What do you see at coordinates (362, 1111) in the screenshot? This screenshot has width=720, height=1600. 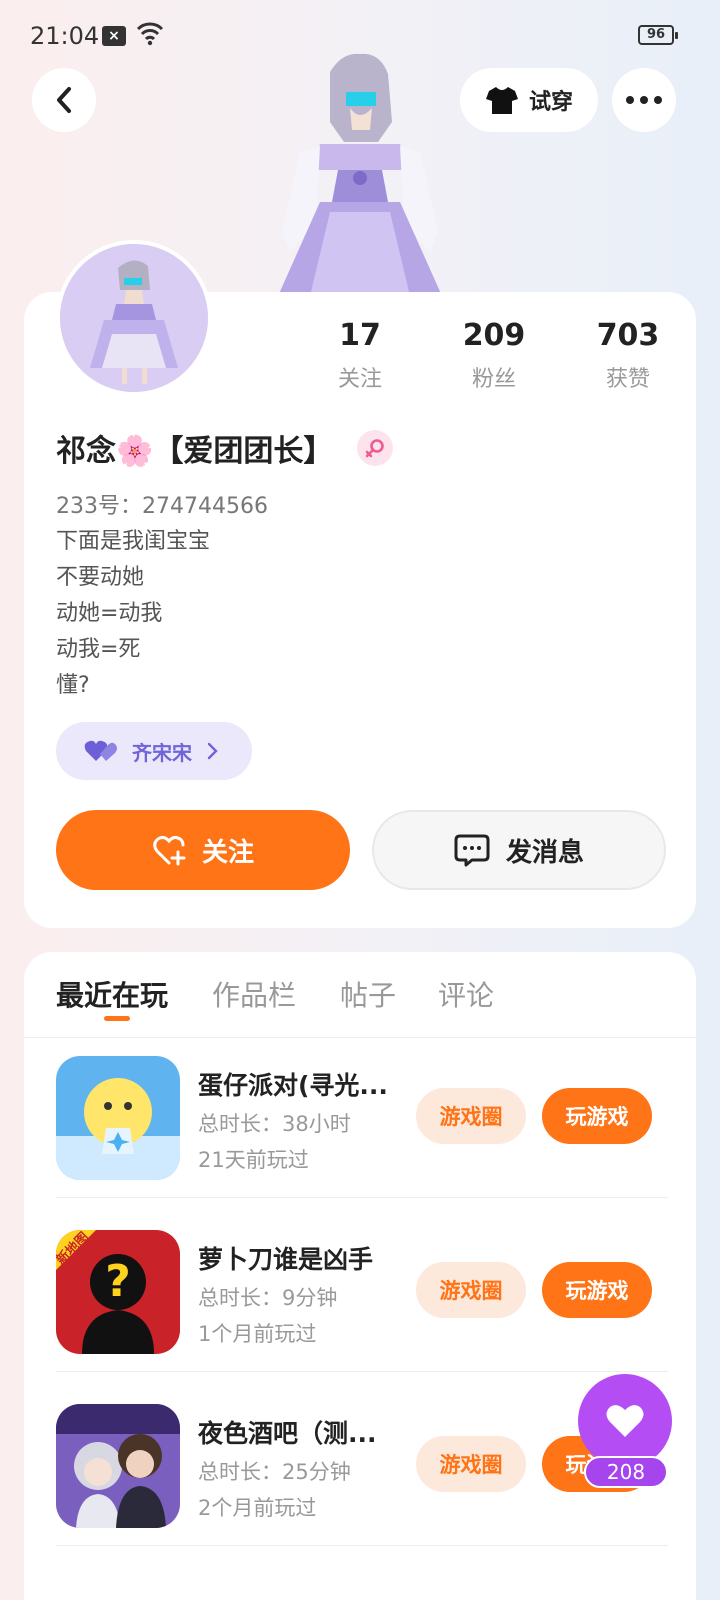 I see `game-row: 蛋仔派对(寻光... 总时长：38小时 21天前玩过 游戏圈 玩游戏` at bounding box center [362, 1111].